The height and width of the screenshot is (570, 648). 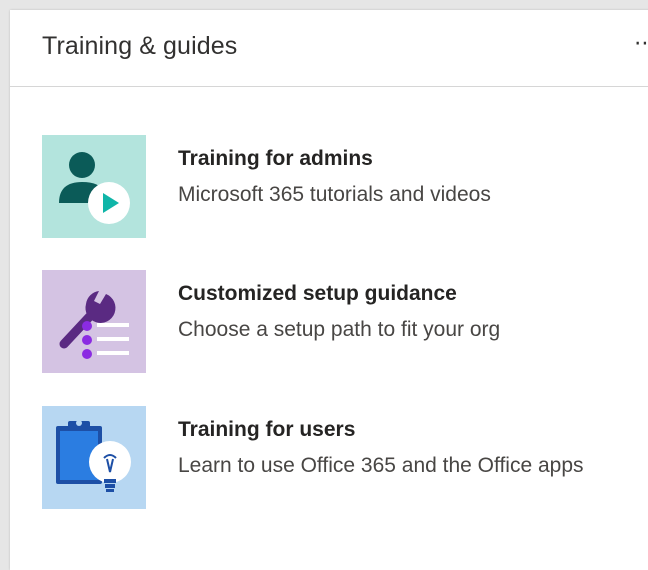 I want to click on item-title: Training for admins, so click(x=275, y=158).